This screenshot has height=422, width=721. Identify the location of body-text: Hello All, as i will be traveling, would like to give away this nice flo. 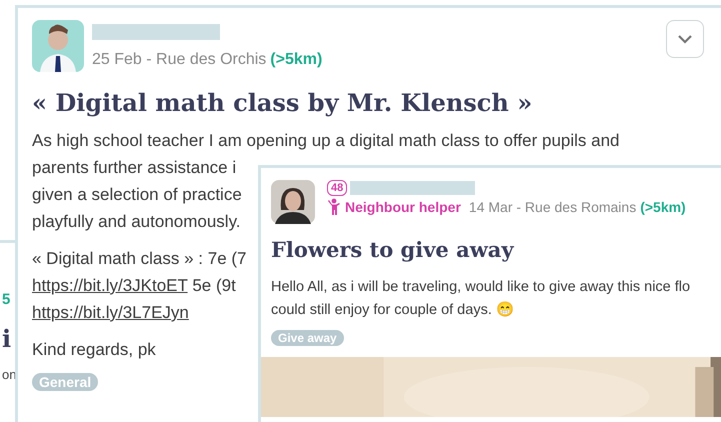
(481, 287).